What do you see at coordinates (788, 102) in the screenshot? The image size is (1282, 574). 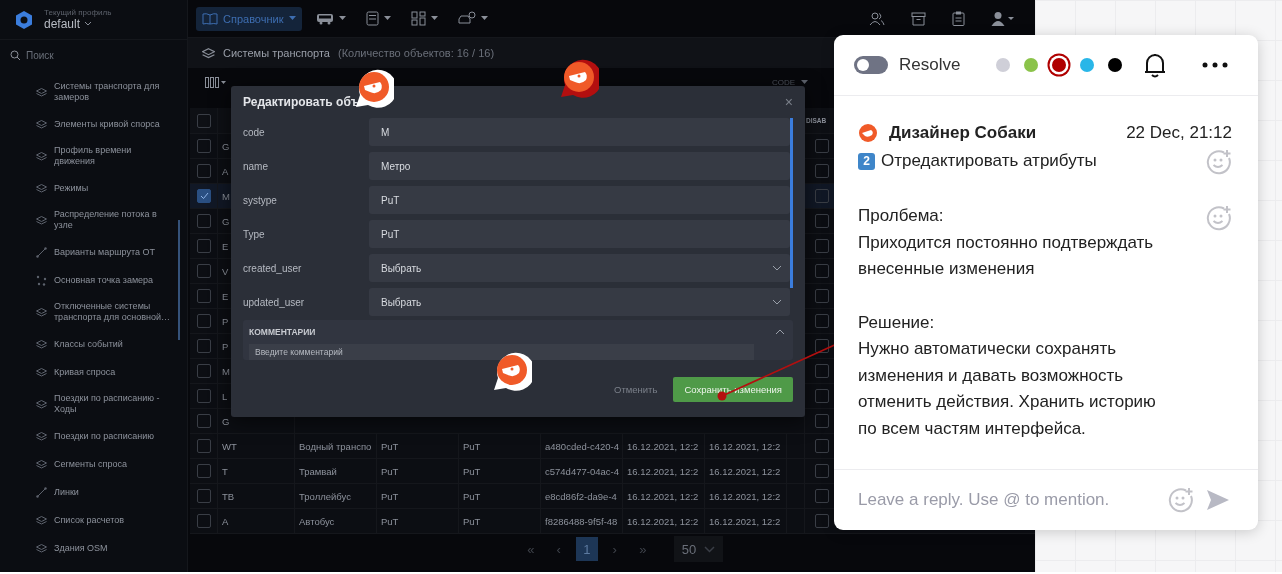 I see `close-button: ×` at bounding box center [788, 102].